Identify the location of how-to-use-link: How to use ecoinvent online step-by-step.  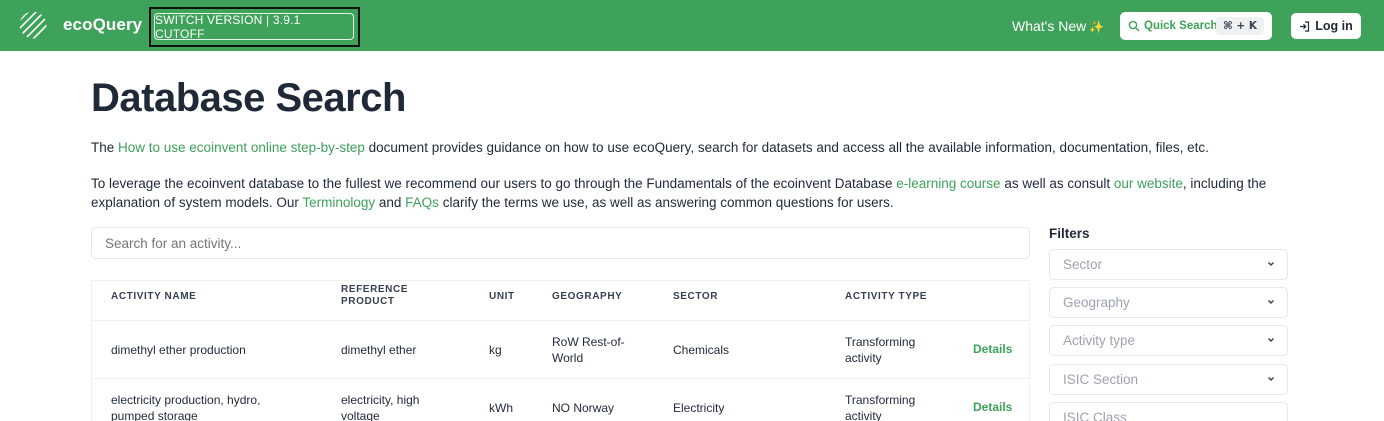
(241, 147).